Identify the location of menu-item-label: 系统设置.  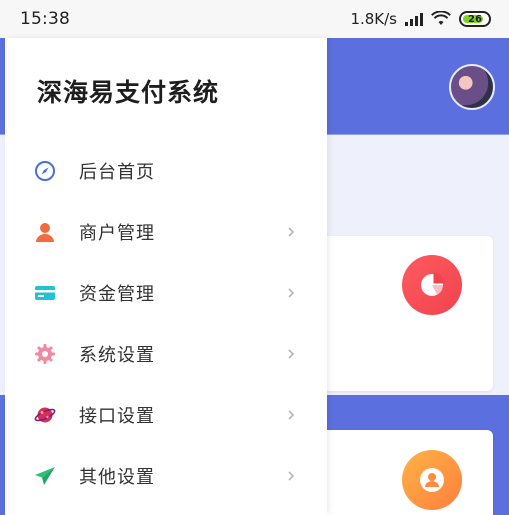
(117, 355).